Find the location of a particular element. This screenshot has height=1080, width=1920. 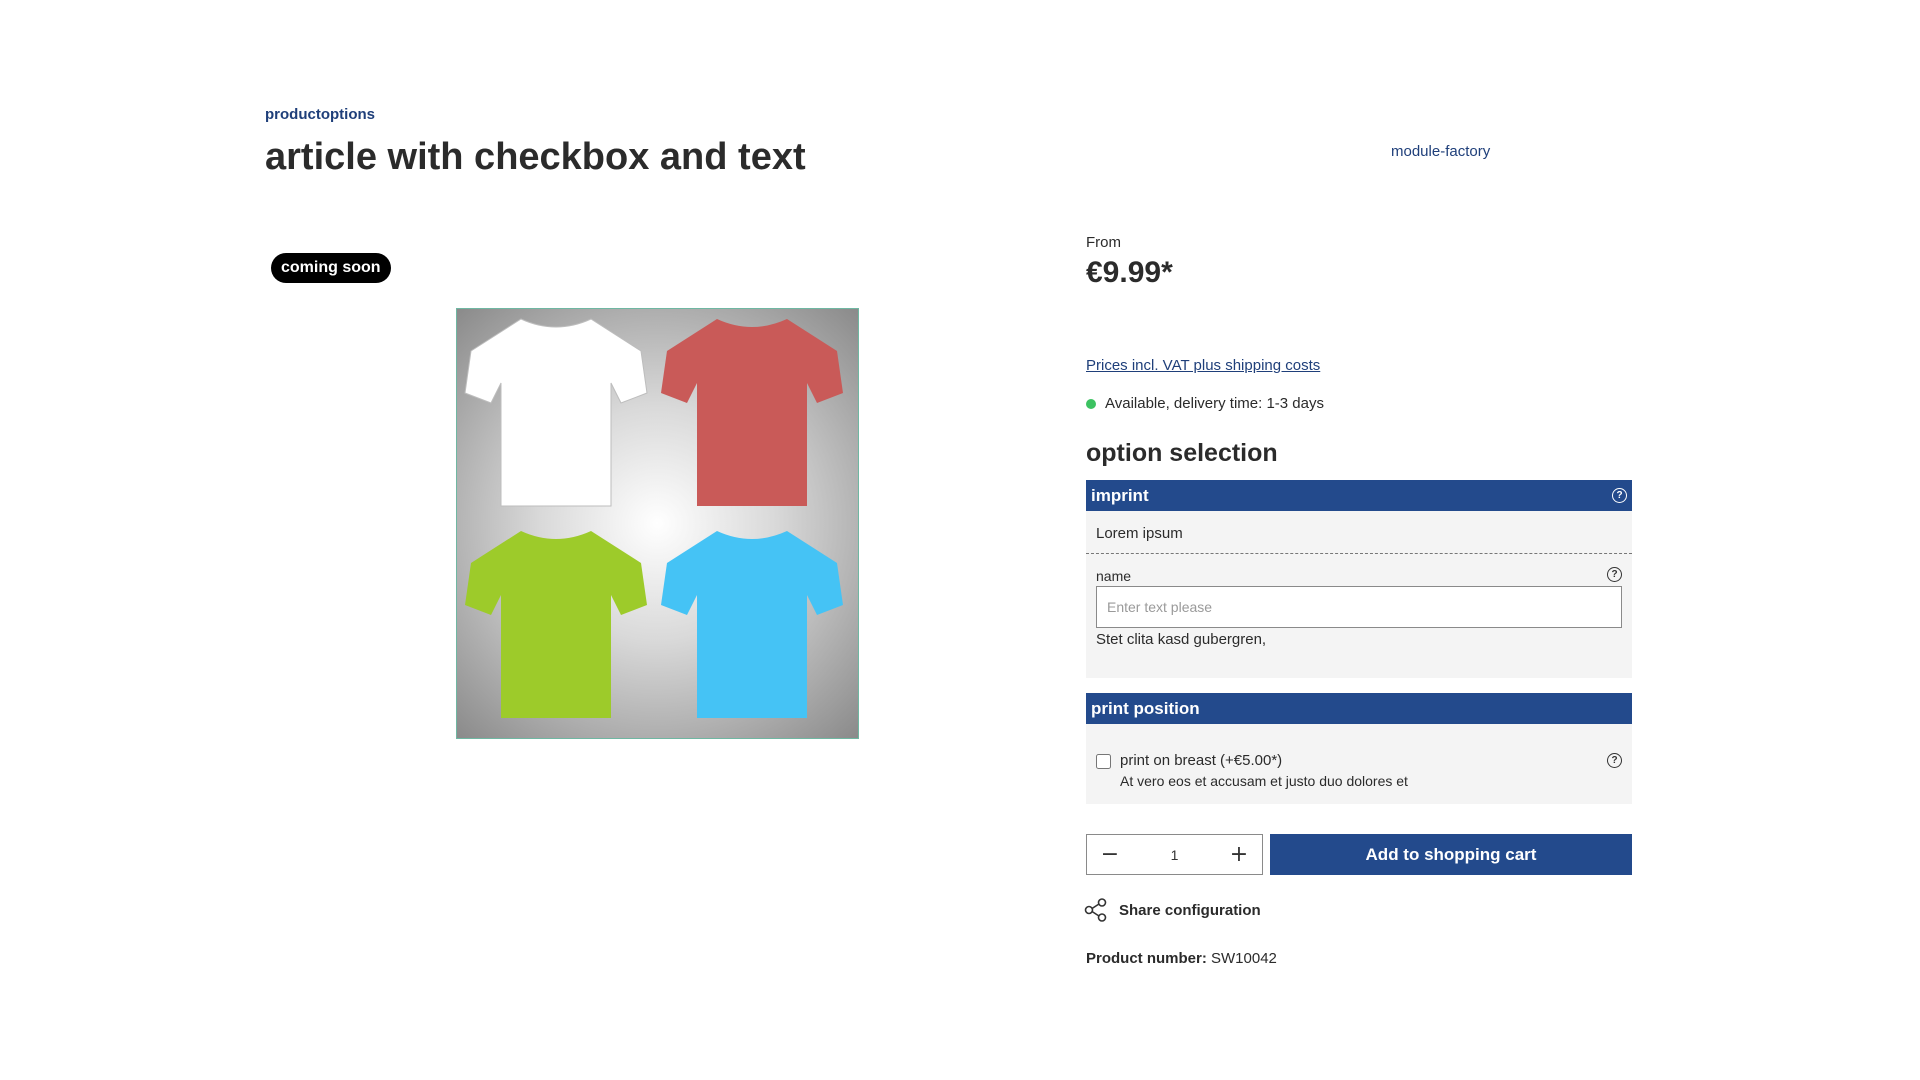

manufacturer-link: module-factory is located at coordinates (1440, 151).